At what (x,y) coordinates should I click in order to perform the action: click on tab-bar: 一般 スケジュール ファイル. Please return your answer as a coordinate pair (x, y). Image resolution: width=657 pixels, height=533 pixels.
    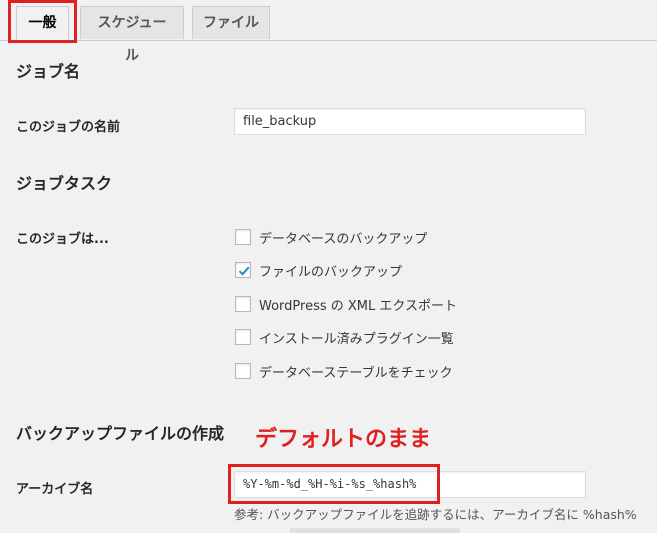
    Looking at the image, I should click on (328, 32).